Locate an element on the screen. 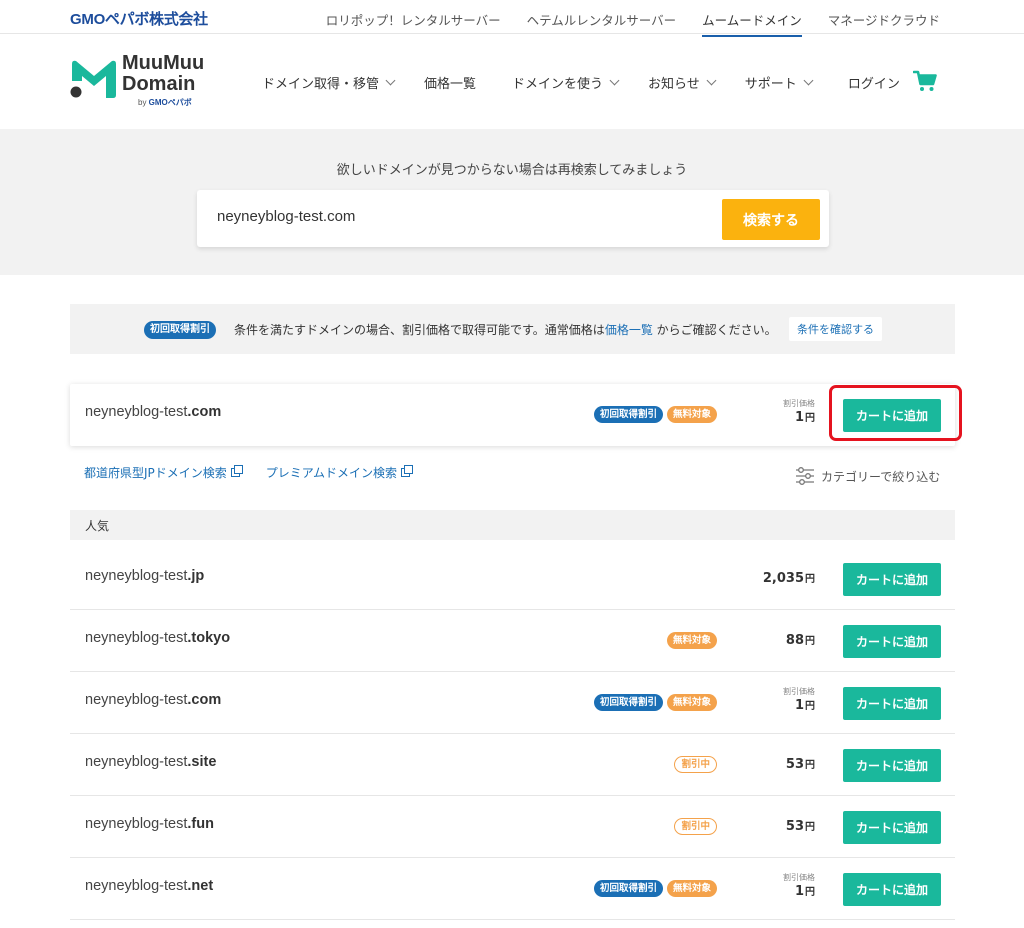 The height and width of the screenshot is (928, 1024). link-lolipop: ロリポップ！レンタルサーバー is located at coordinates (413, 19).